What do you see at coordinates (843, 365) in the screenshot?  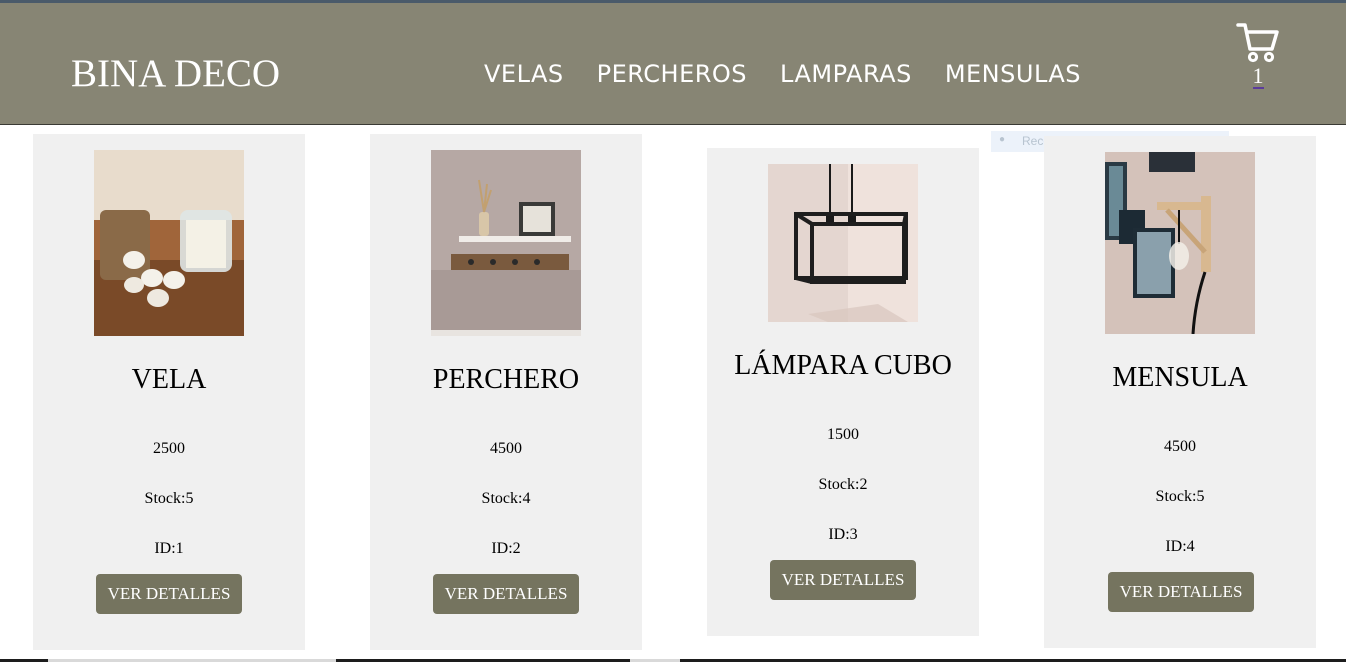 I see `product-title: LÁMPARA CUBO` at bounding box center [843, 365].